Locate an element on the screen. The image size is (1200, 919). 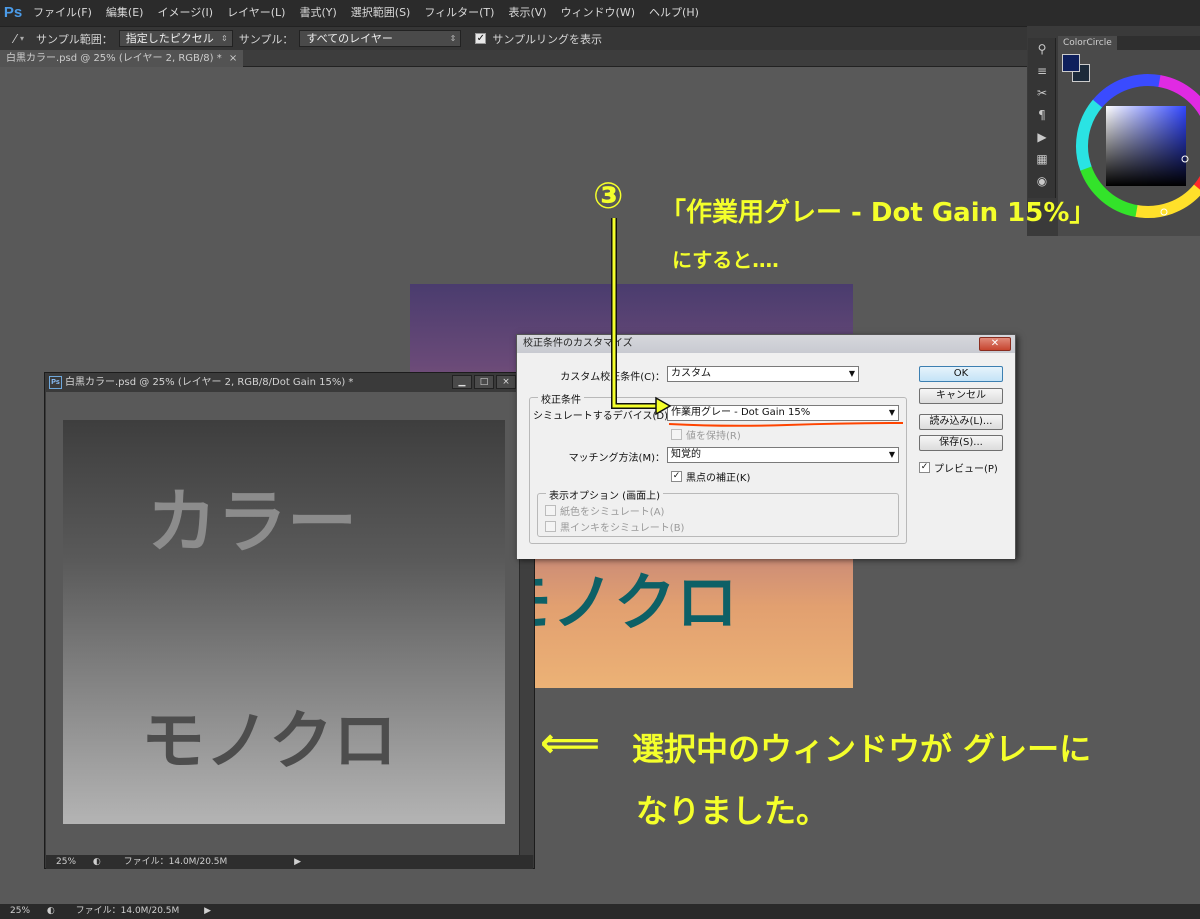
black-point-checkbox: ✓ 黒点の補正(K) is located at coordinates (710, 476).